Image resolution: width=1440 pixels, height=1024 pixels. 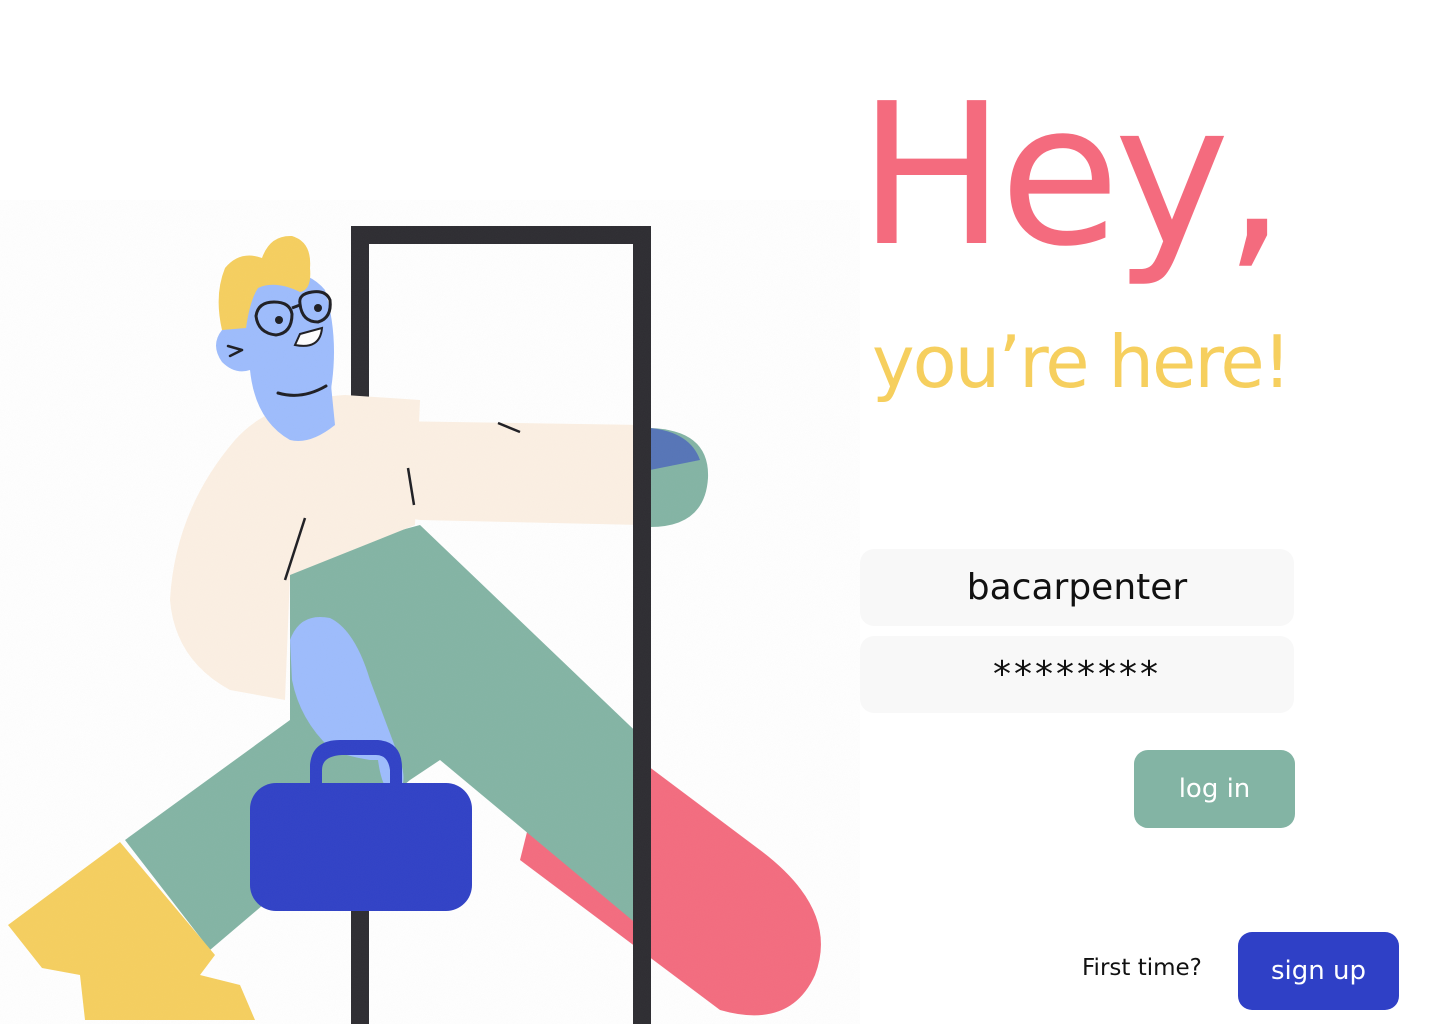 What do you see at coordinates (1081, 362) in the screenshot?
I see `greeting-subtitle: you’re here!` at bounding box center [1081, 362].